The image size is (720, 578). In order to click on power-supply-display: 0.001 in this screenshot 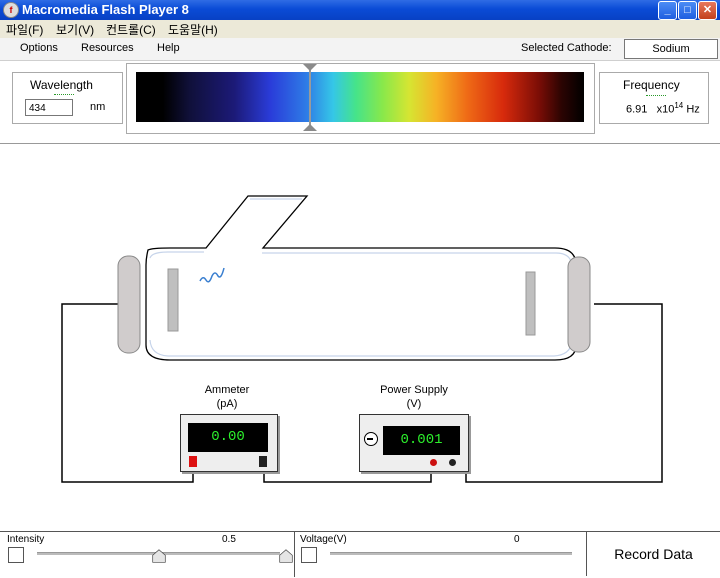, I will do `click(421, 440)`.